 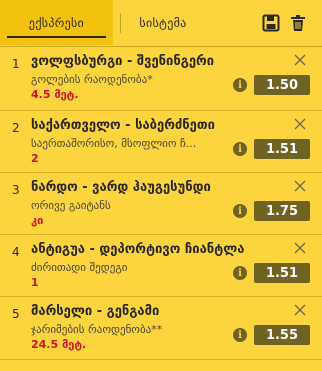 What do you see at coordinates (282, 335) in the screenshot?
I see `odd-button: 1.55` at bounding box center [282, 335].